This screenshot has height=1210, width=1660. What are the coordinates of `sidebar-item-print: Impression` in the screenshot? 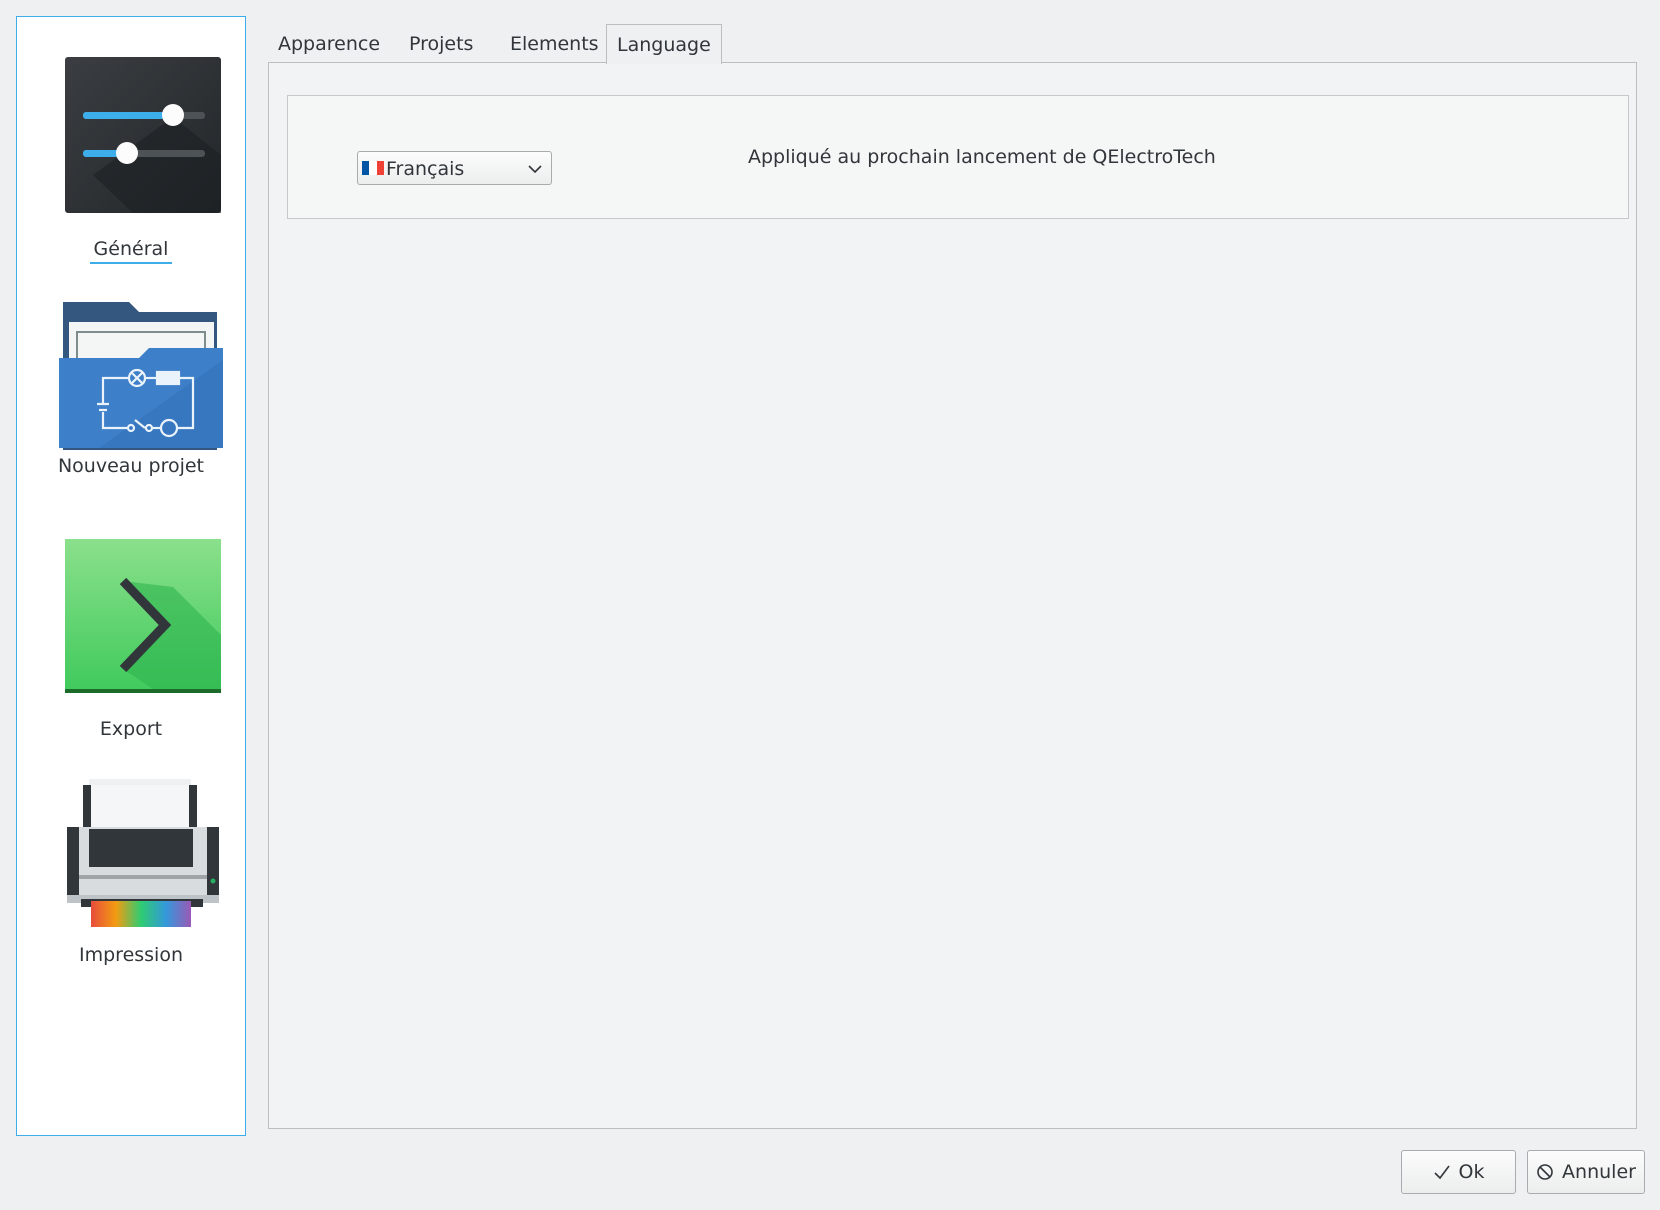 It's located at (131, 877).